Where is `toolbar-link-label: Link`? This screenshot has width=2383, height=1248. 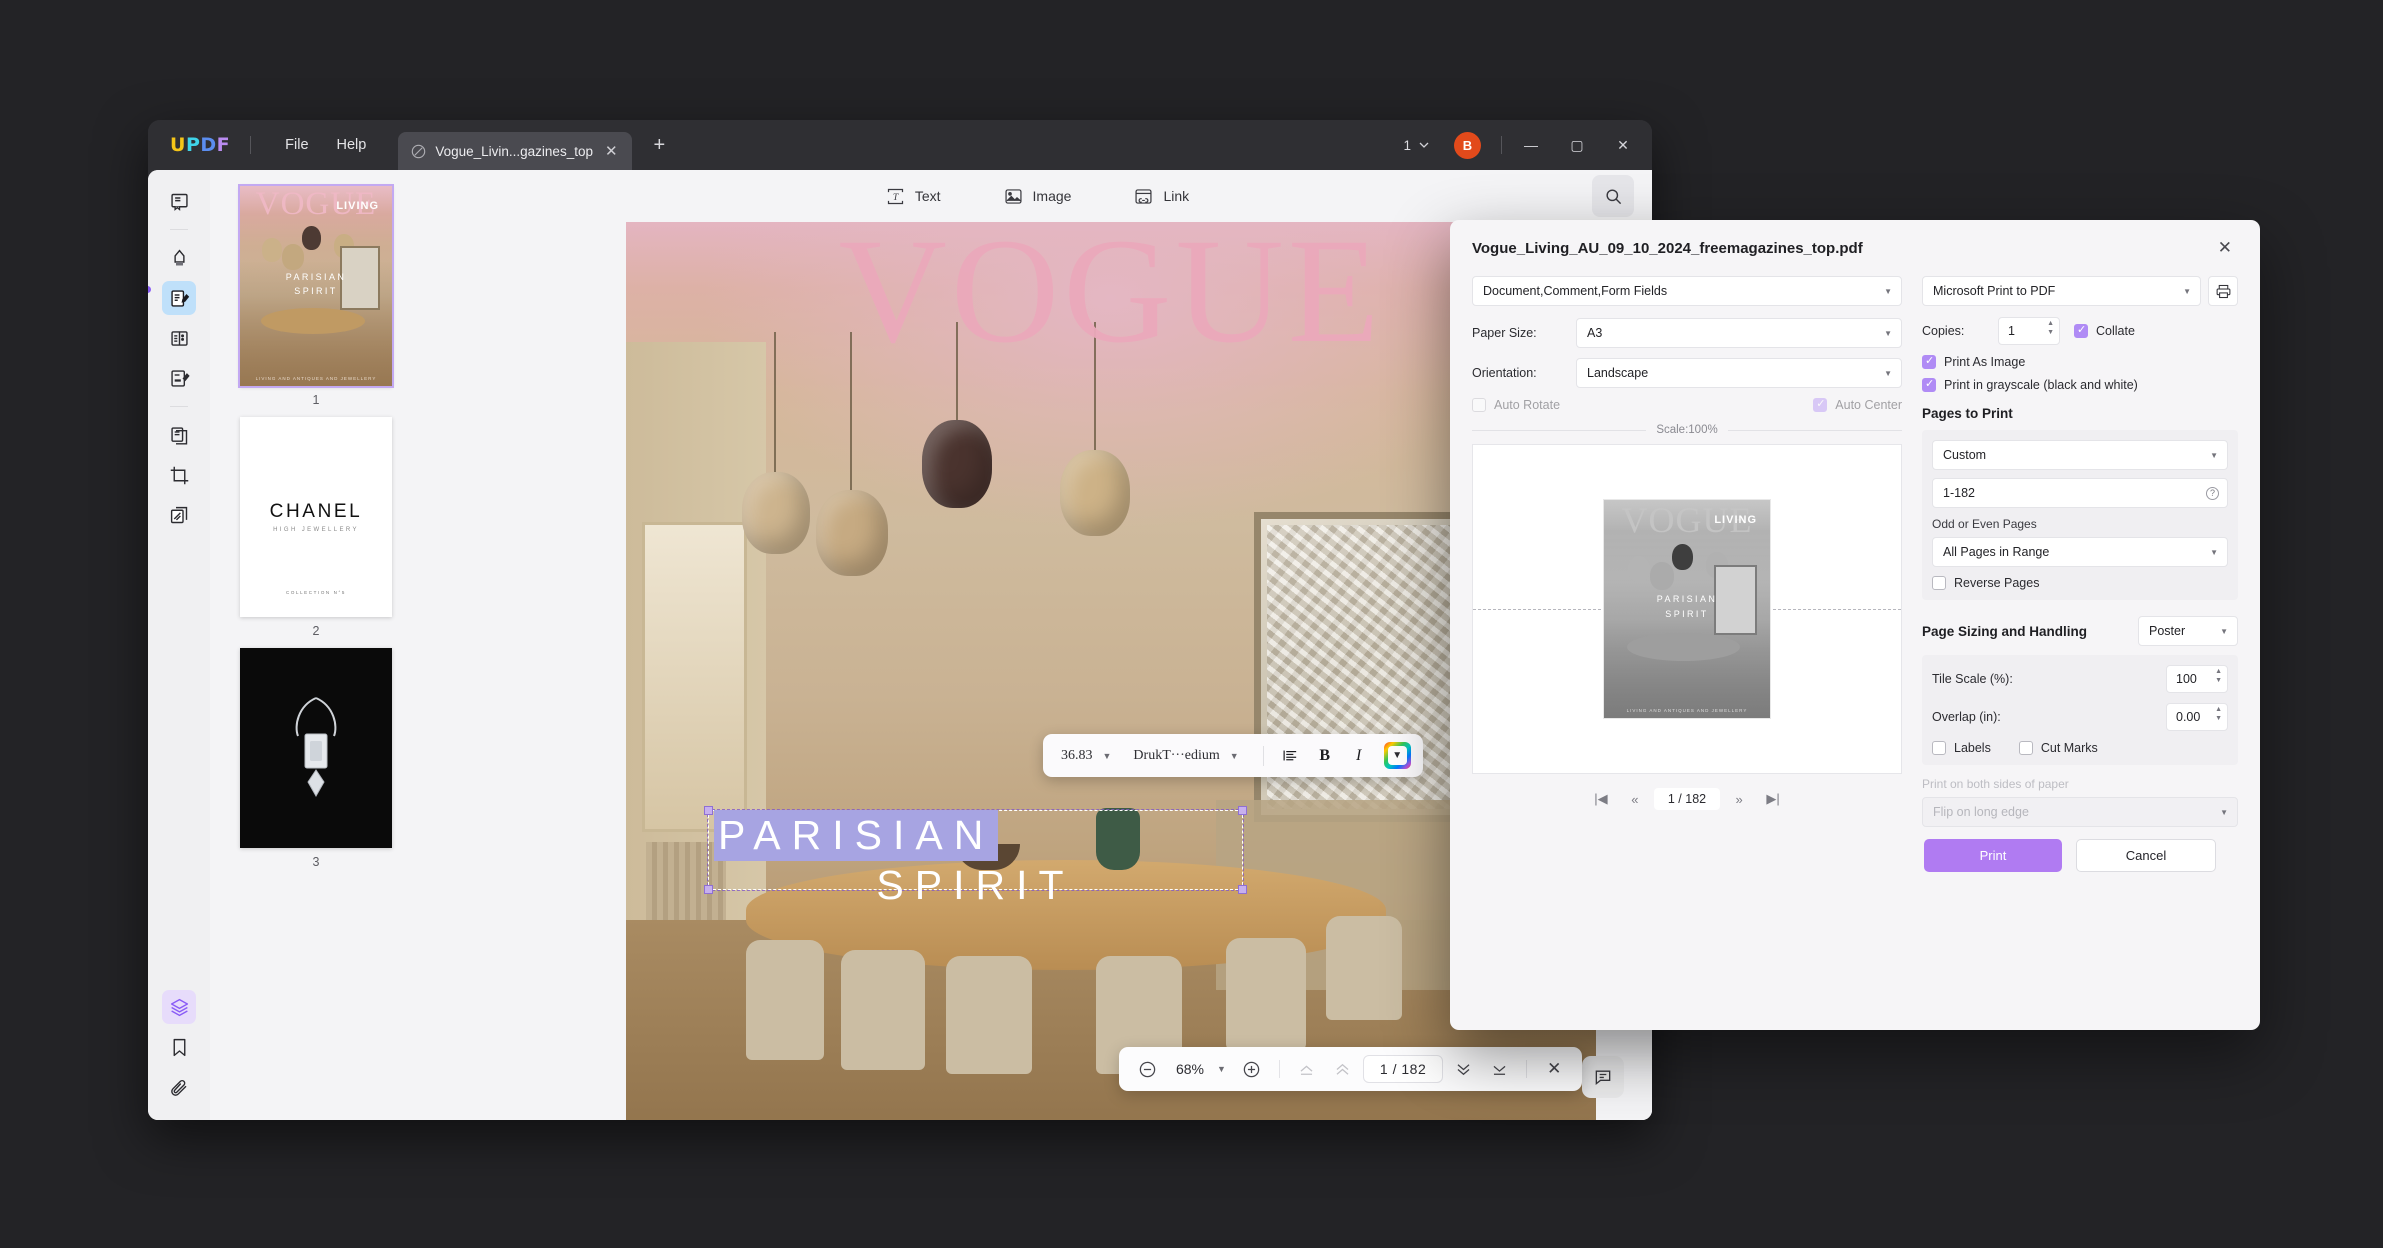 toolbar-link-label: Link is located at coordinates (1176, 196).